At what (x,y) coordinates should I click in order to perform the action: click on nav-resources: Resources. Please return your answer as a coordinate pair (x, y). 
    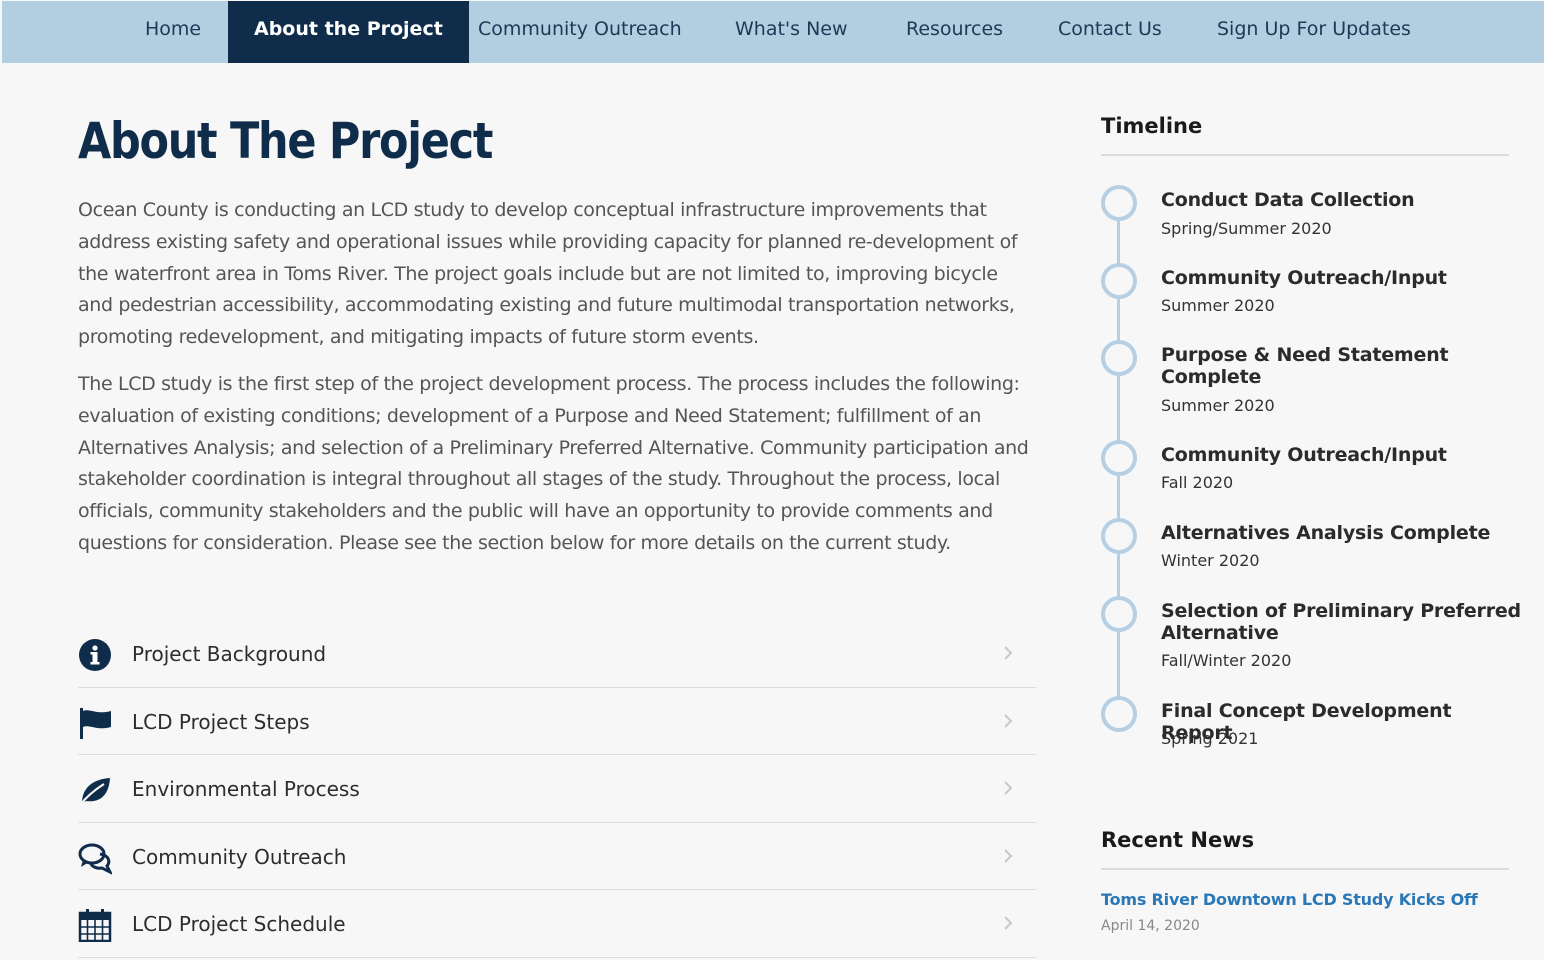
    Looking at the image, I should click on (954, 32).